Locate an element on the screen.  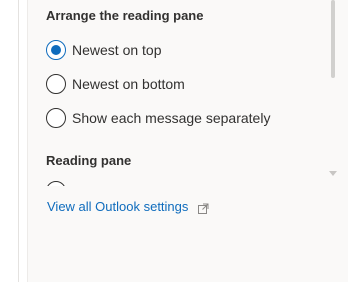
radio-label-show-each-message-separately: Show each message separately is located at coordinates (171, 118).